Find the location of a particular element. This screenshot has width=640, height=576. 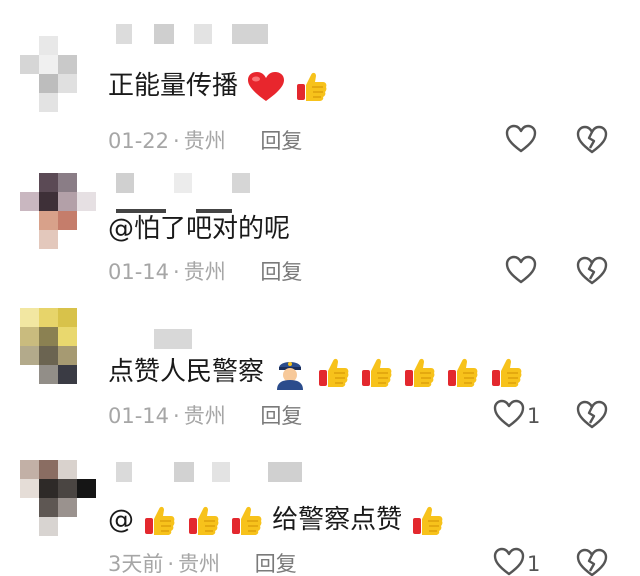

comment-meta: 3天前 · 贵州 回复 is located at coordinates (202, 563).